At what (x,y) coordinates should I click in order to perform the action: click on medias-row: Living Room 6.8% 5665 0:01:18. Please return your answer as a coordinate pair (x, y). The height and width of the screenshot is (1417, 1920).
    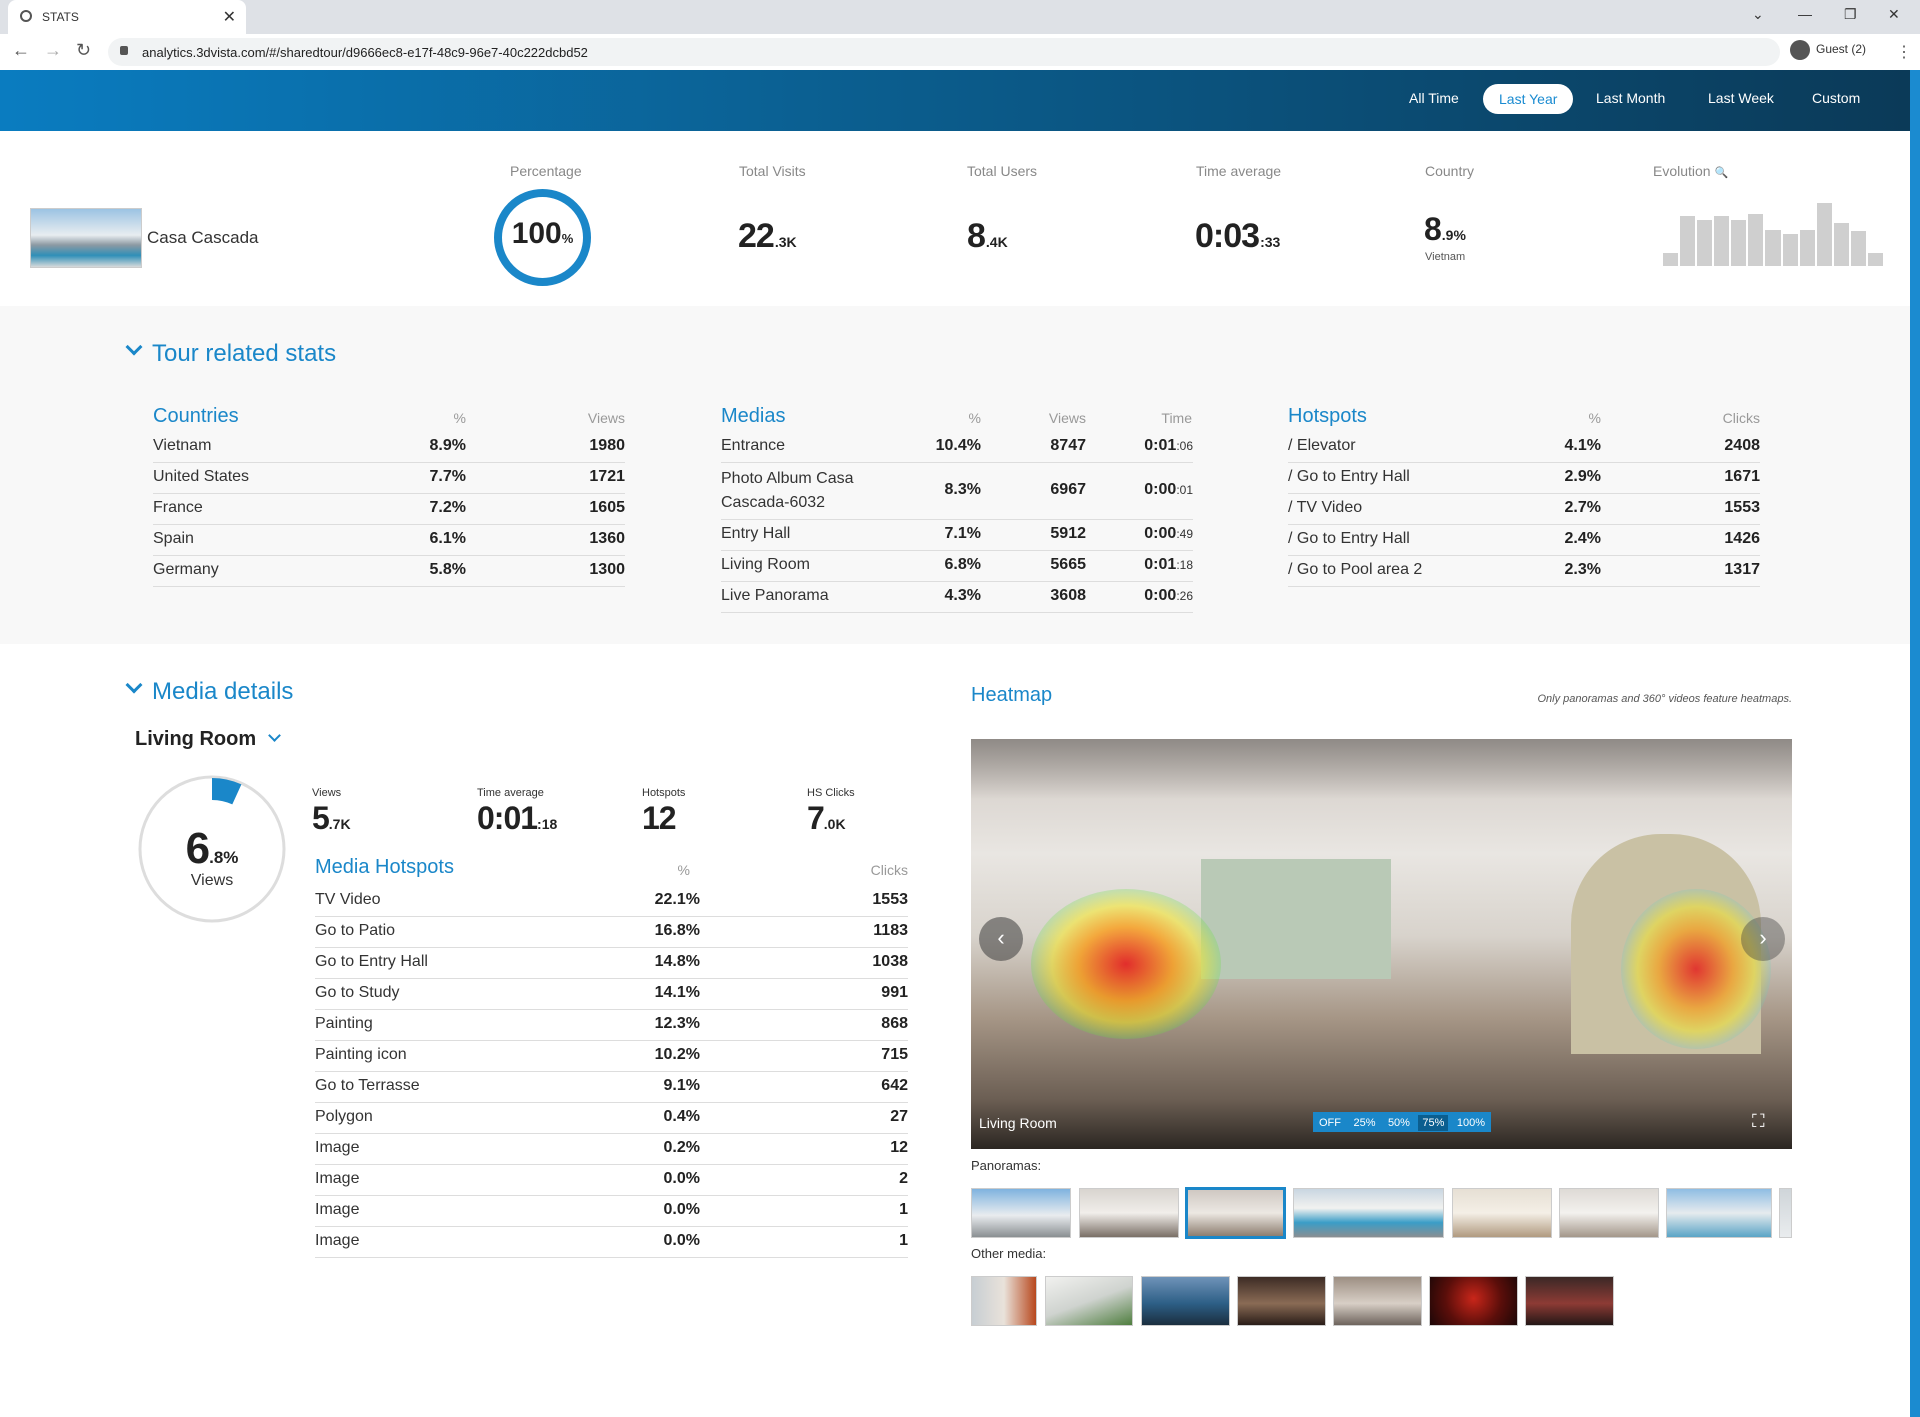
    Looking at the image, I should click on (957, 566).